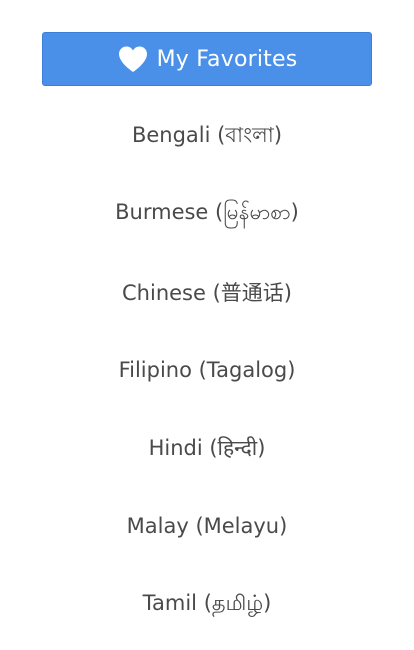  I want to click on language-item-filipino: Filipino (Tagalog), so click(207, 370).